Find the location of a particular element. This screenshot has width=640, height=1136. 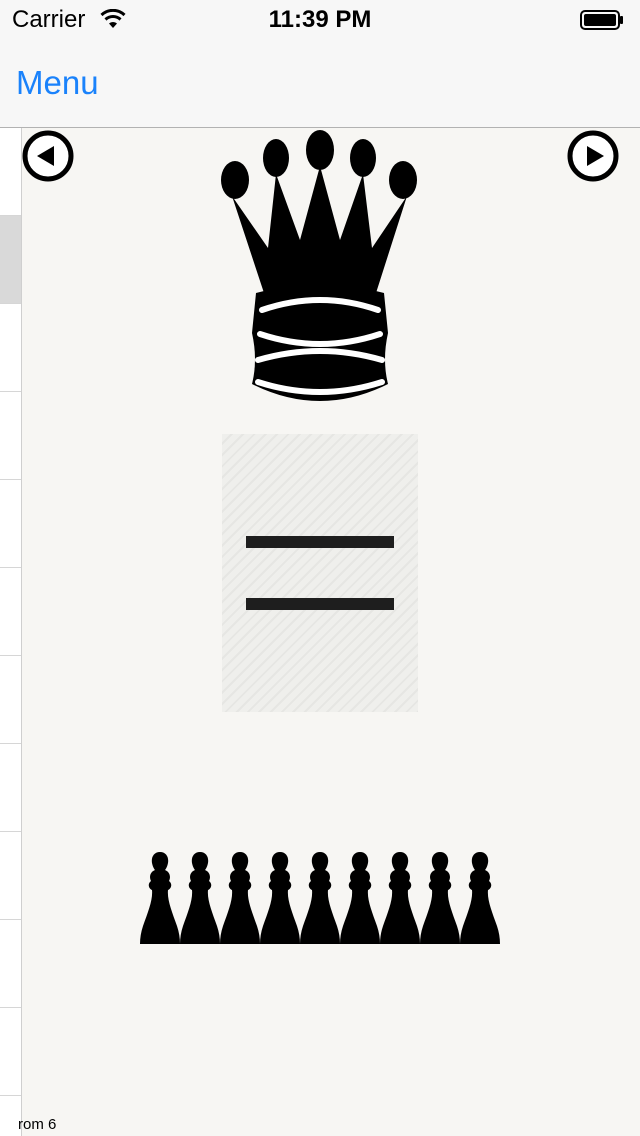

equals-icon-top-bar is located at coordinates (320, 542).